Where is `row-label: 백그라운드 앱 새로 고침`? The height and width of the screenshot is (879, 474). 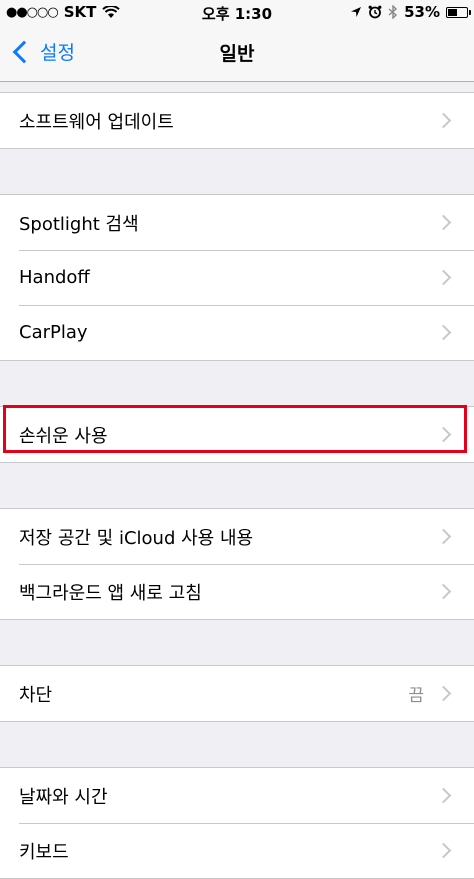
row-label: 백그라운드 앱 새로 고침 is located at coordinates (110, 593).